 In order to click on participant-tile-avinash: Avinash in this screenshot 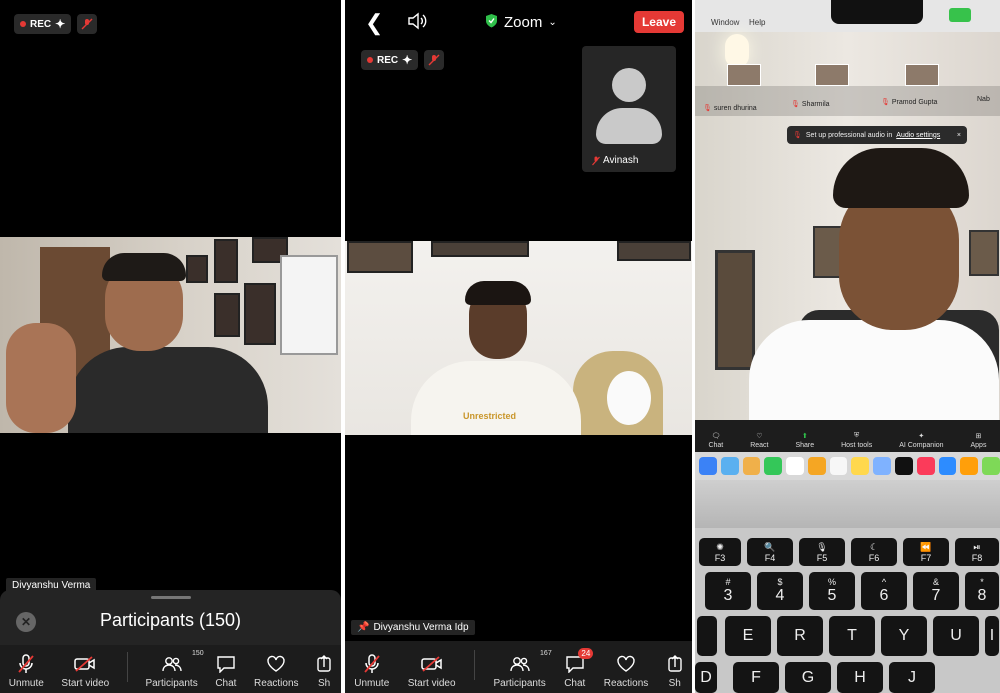, I will do `click(629, 109)`.